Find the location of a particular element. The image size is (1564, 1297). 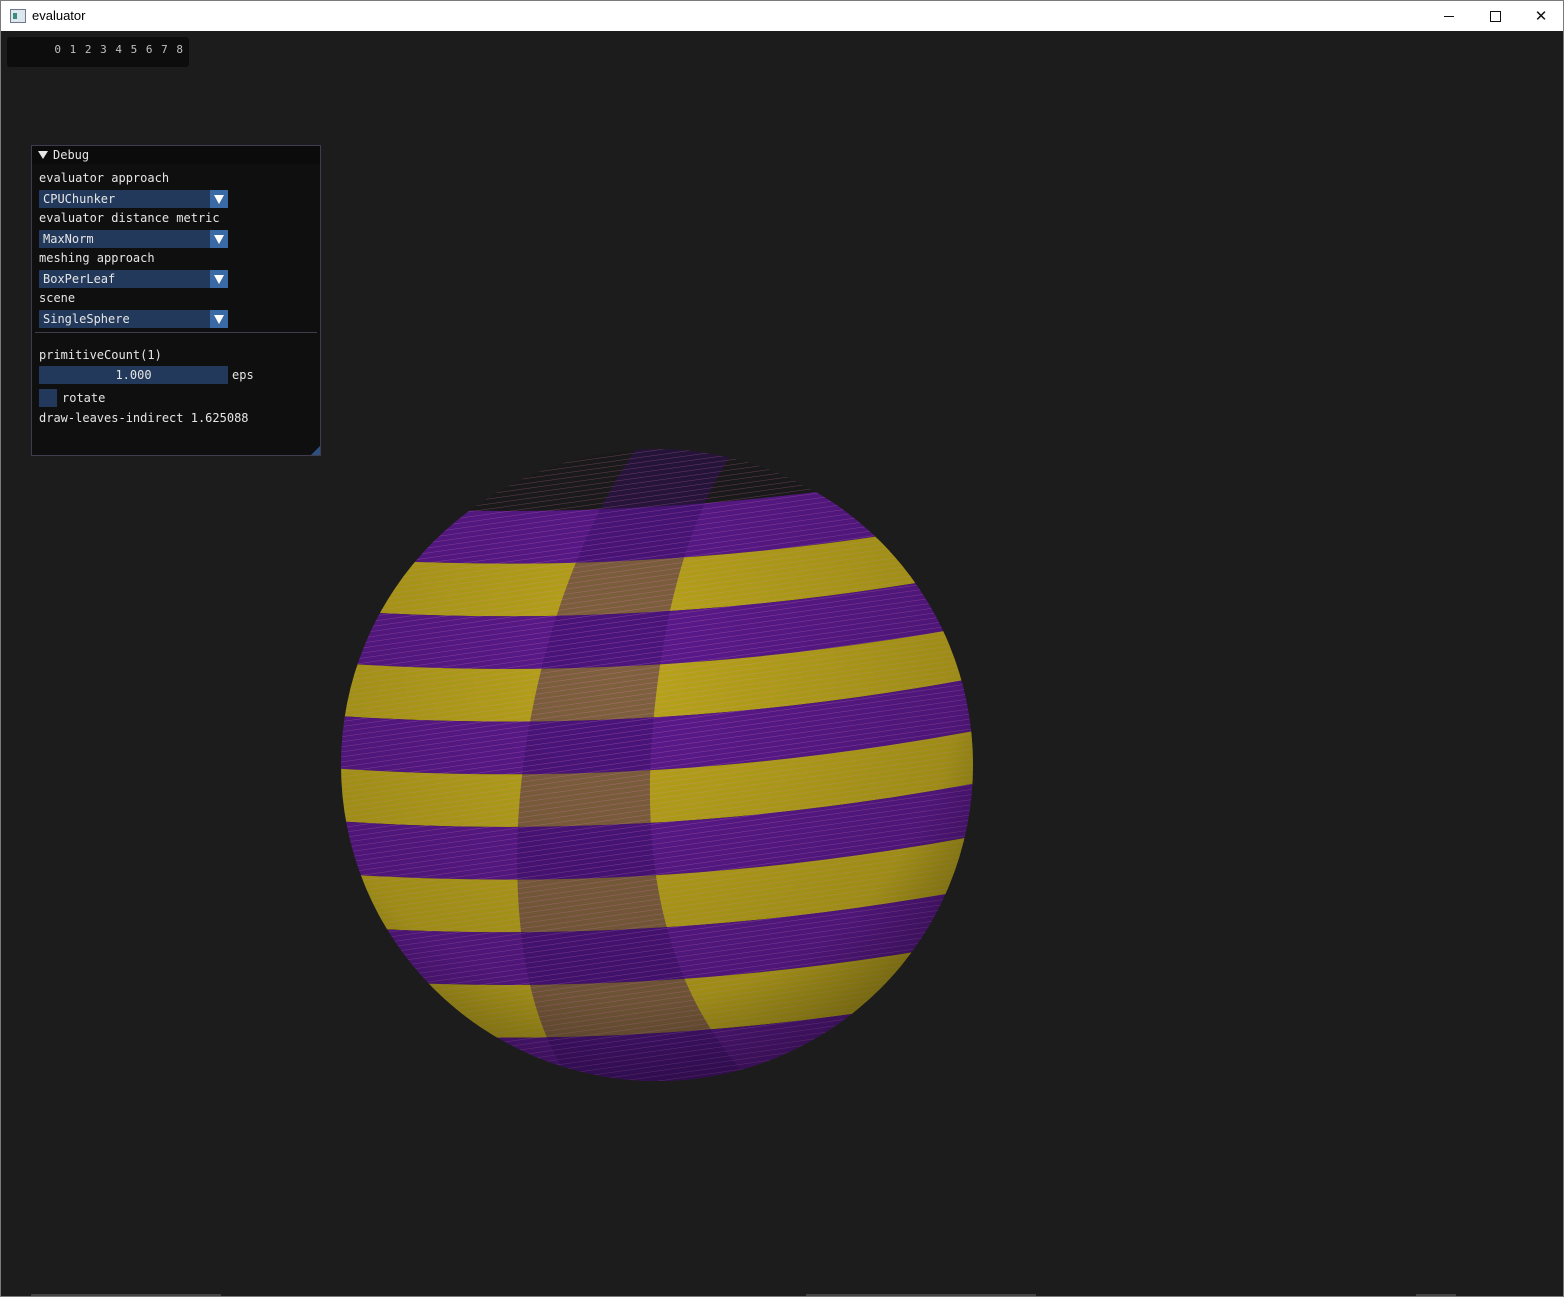

distance-metric-value: MaxNorm is located at coordinates (68, 239).